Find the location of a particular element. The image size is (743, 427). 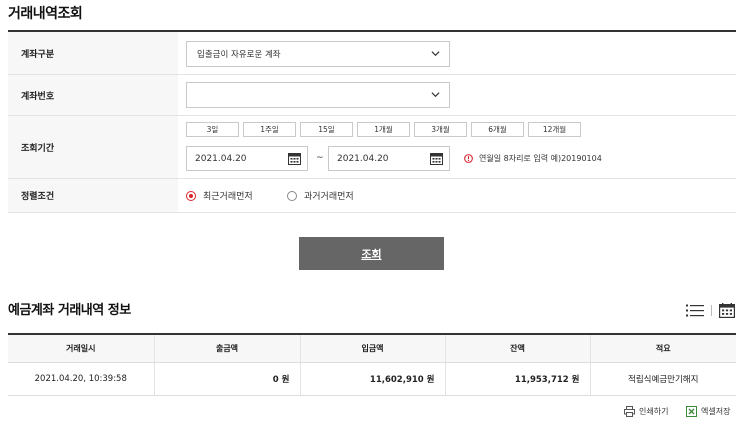

radio-unselected is located at coordinates (292, 195).